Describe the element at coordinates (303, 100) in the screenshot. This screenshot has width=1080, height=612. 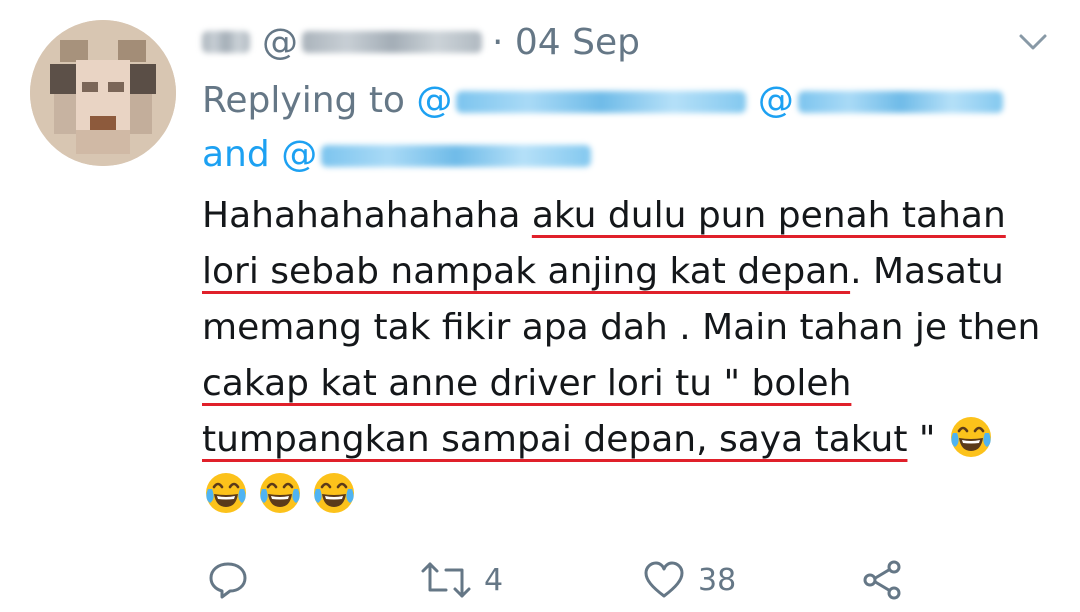
I see `replying-label: Replying to` at that location.